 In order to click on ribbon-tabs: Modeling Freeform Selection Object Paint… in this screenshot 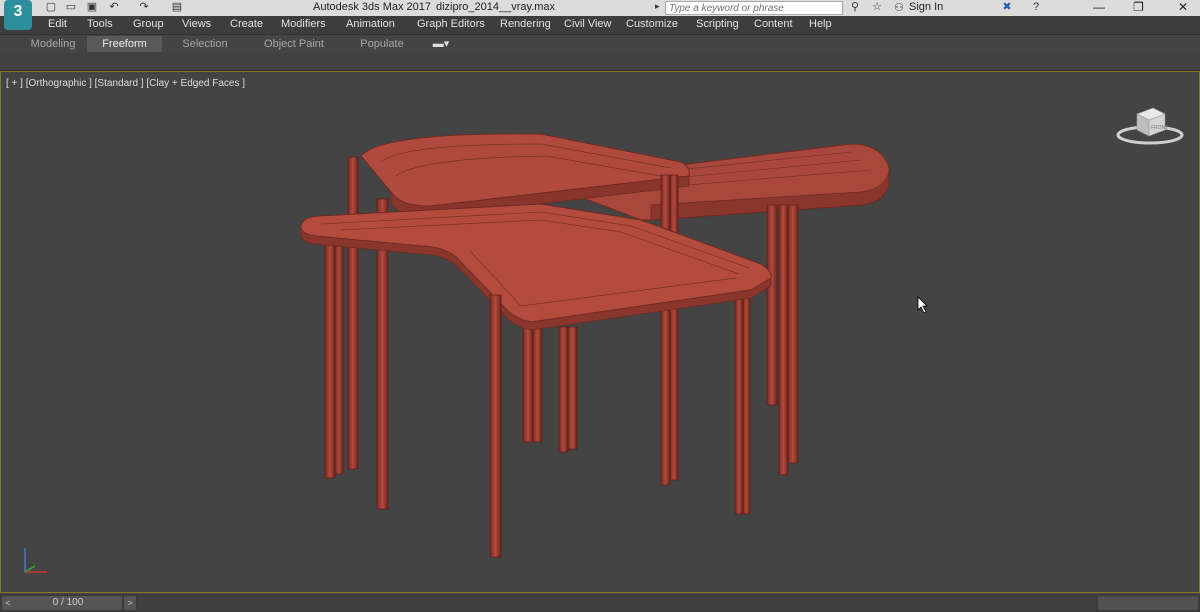, I will do `click(600, 44)`.